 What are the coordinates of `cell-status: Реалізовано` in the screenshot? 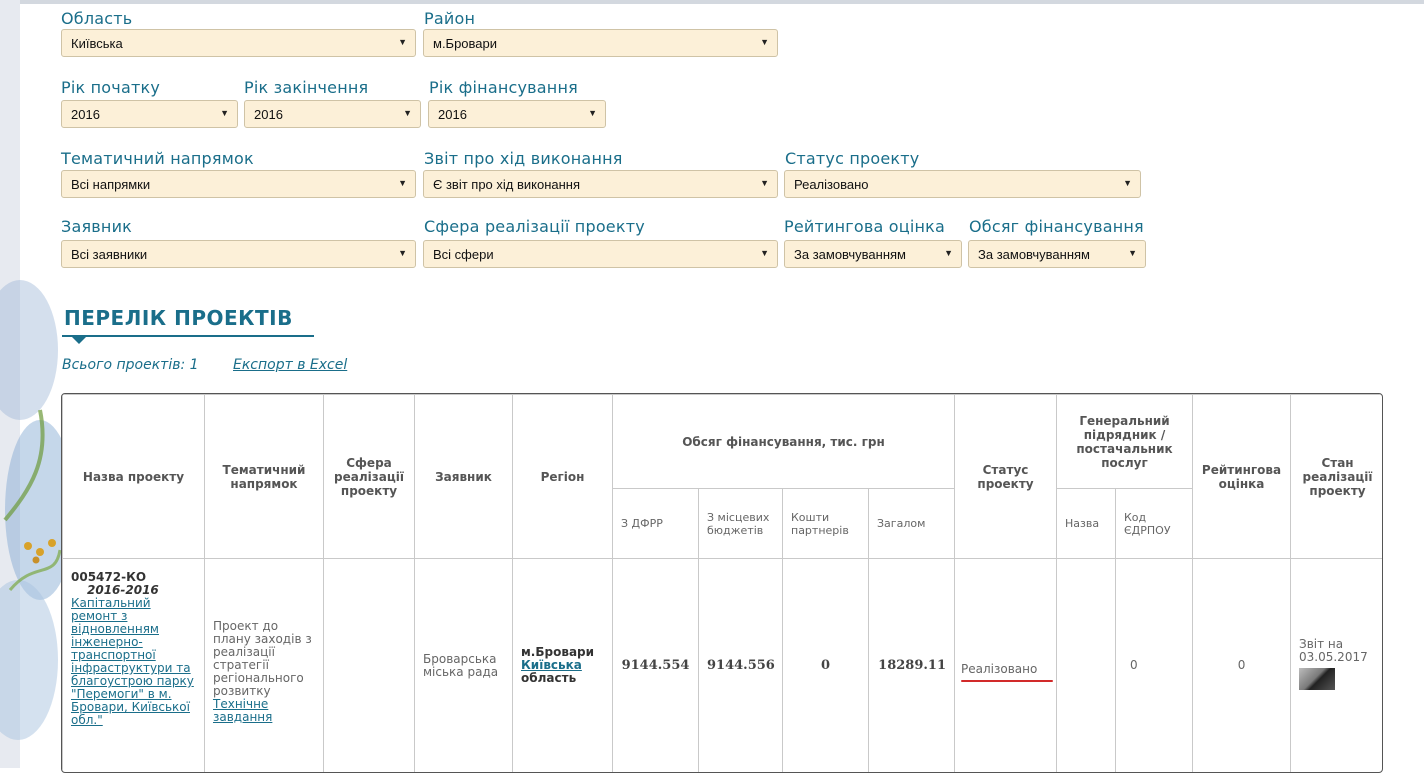 It's located at (1005, 665).